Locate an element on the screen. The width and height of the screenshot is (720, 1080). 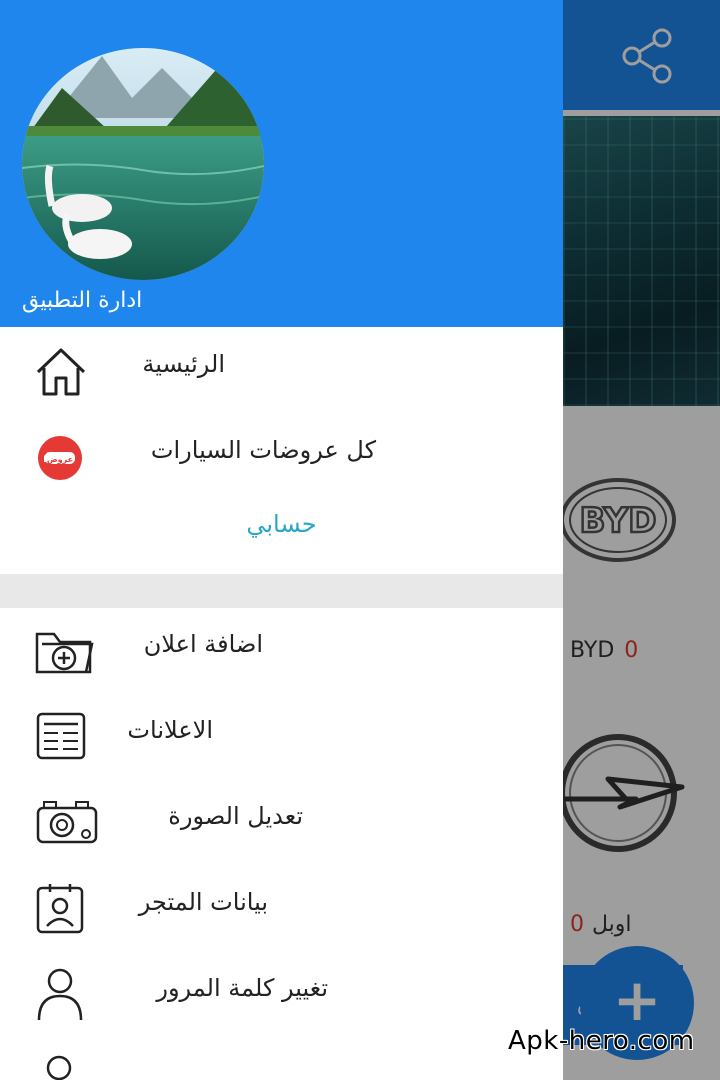
svg-text: عروض is located at coordinates (60, 460).